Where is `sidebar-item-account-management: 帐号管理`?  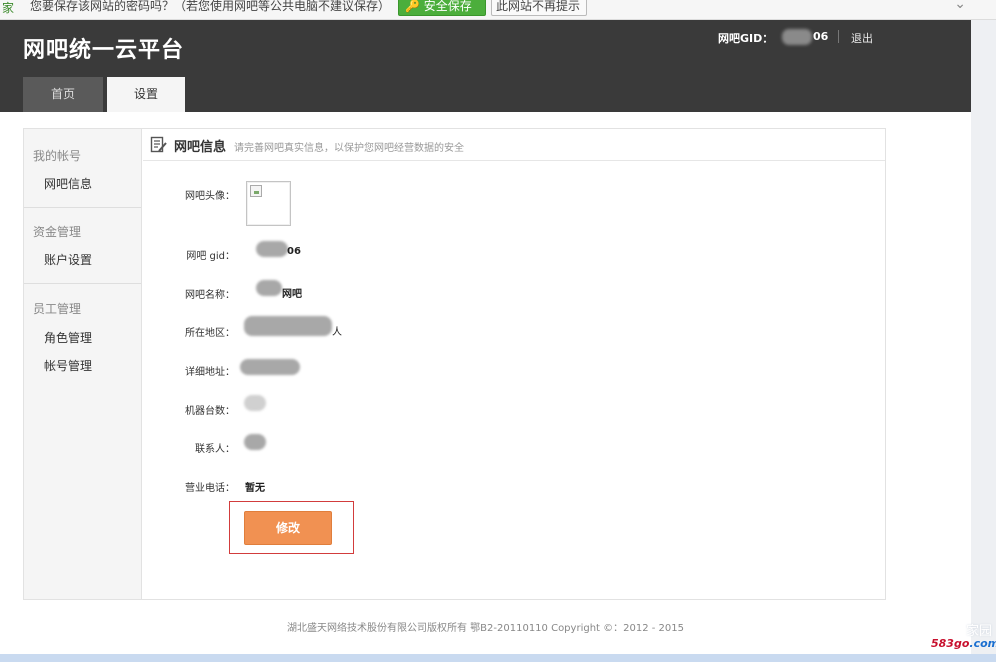 sidebar-item-account-management: 帐号管理 is located at coordinates (68, 365).